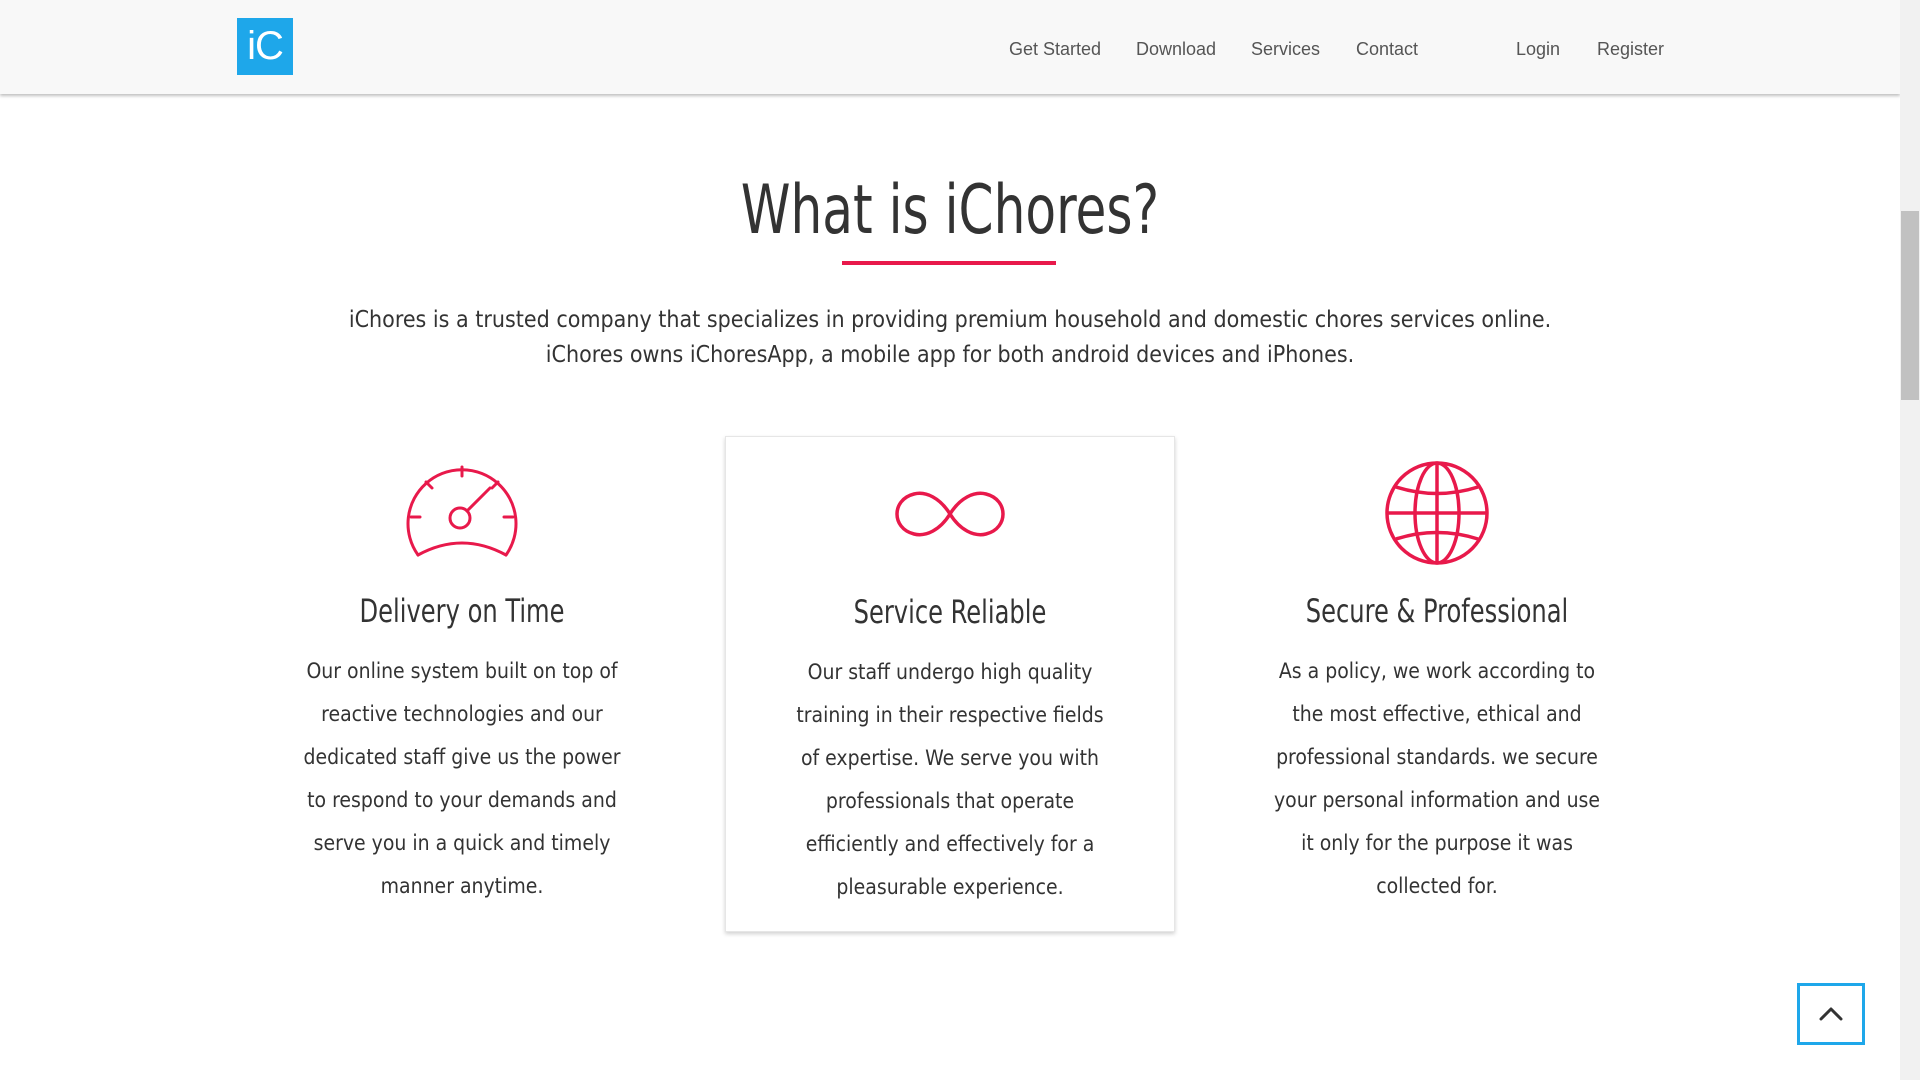  What do you see at coordinates (1630, 49) in the screenshot?
I see `register-link: Register` at bounding box center [1630, 49].